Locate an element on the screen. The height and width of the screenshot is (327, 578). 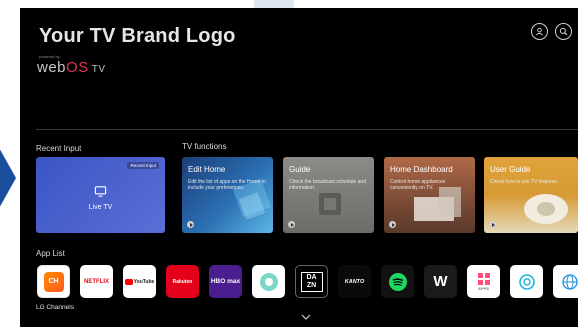
card-title: Home Dashboard is located at coordinates (421, 169).